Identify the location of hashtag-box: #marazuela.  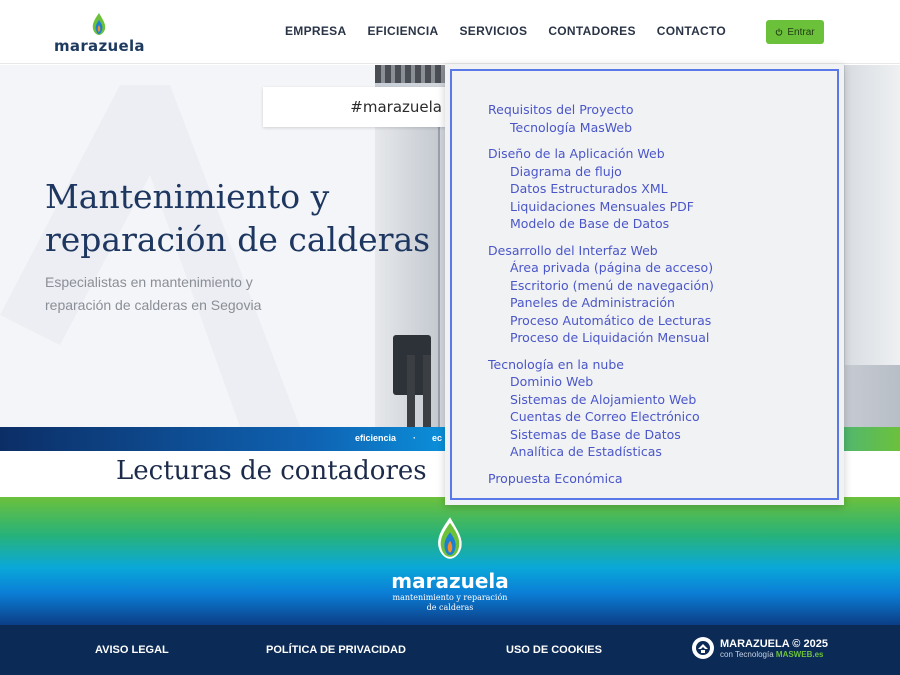
(355, 107).